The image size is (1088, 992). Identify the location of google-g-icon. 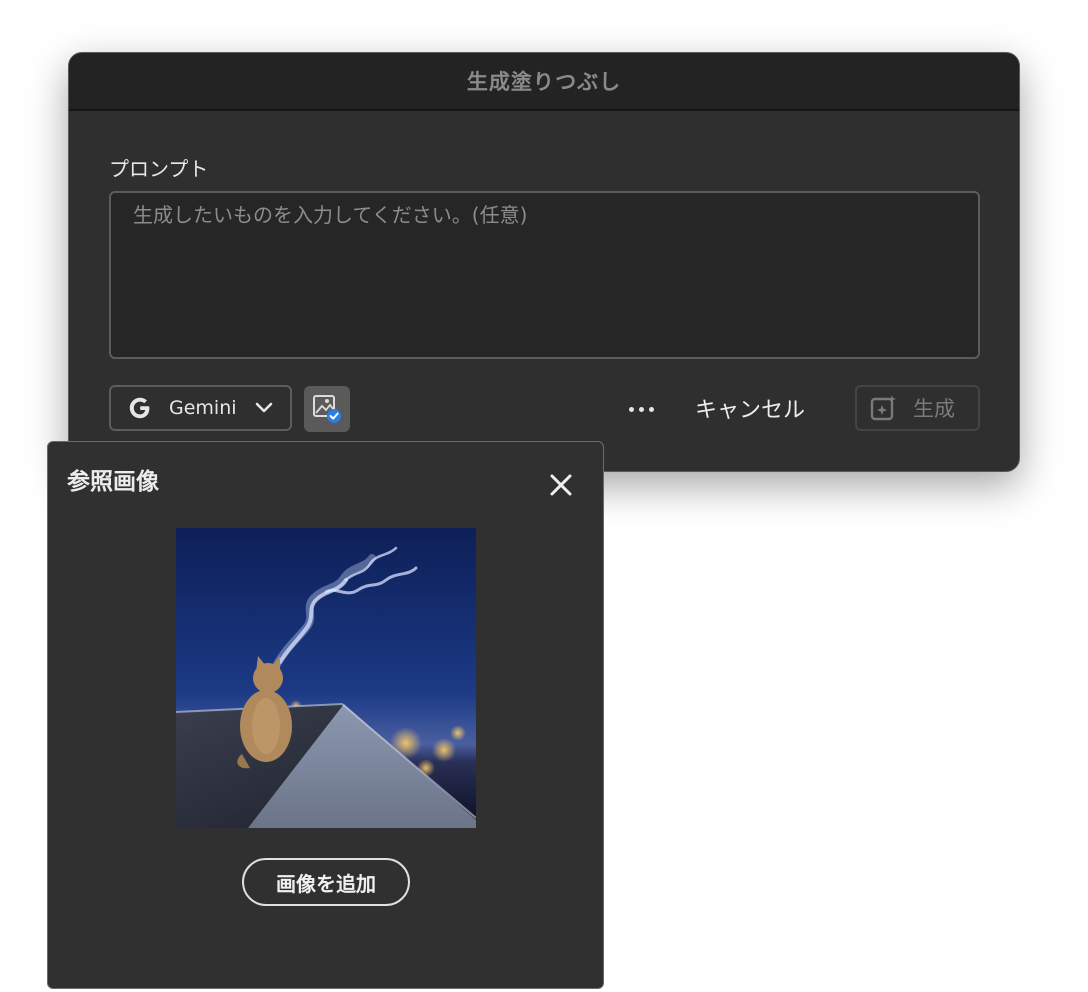
(139, 408).